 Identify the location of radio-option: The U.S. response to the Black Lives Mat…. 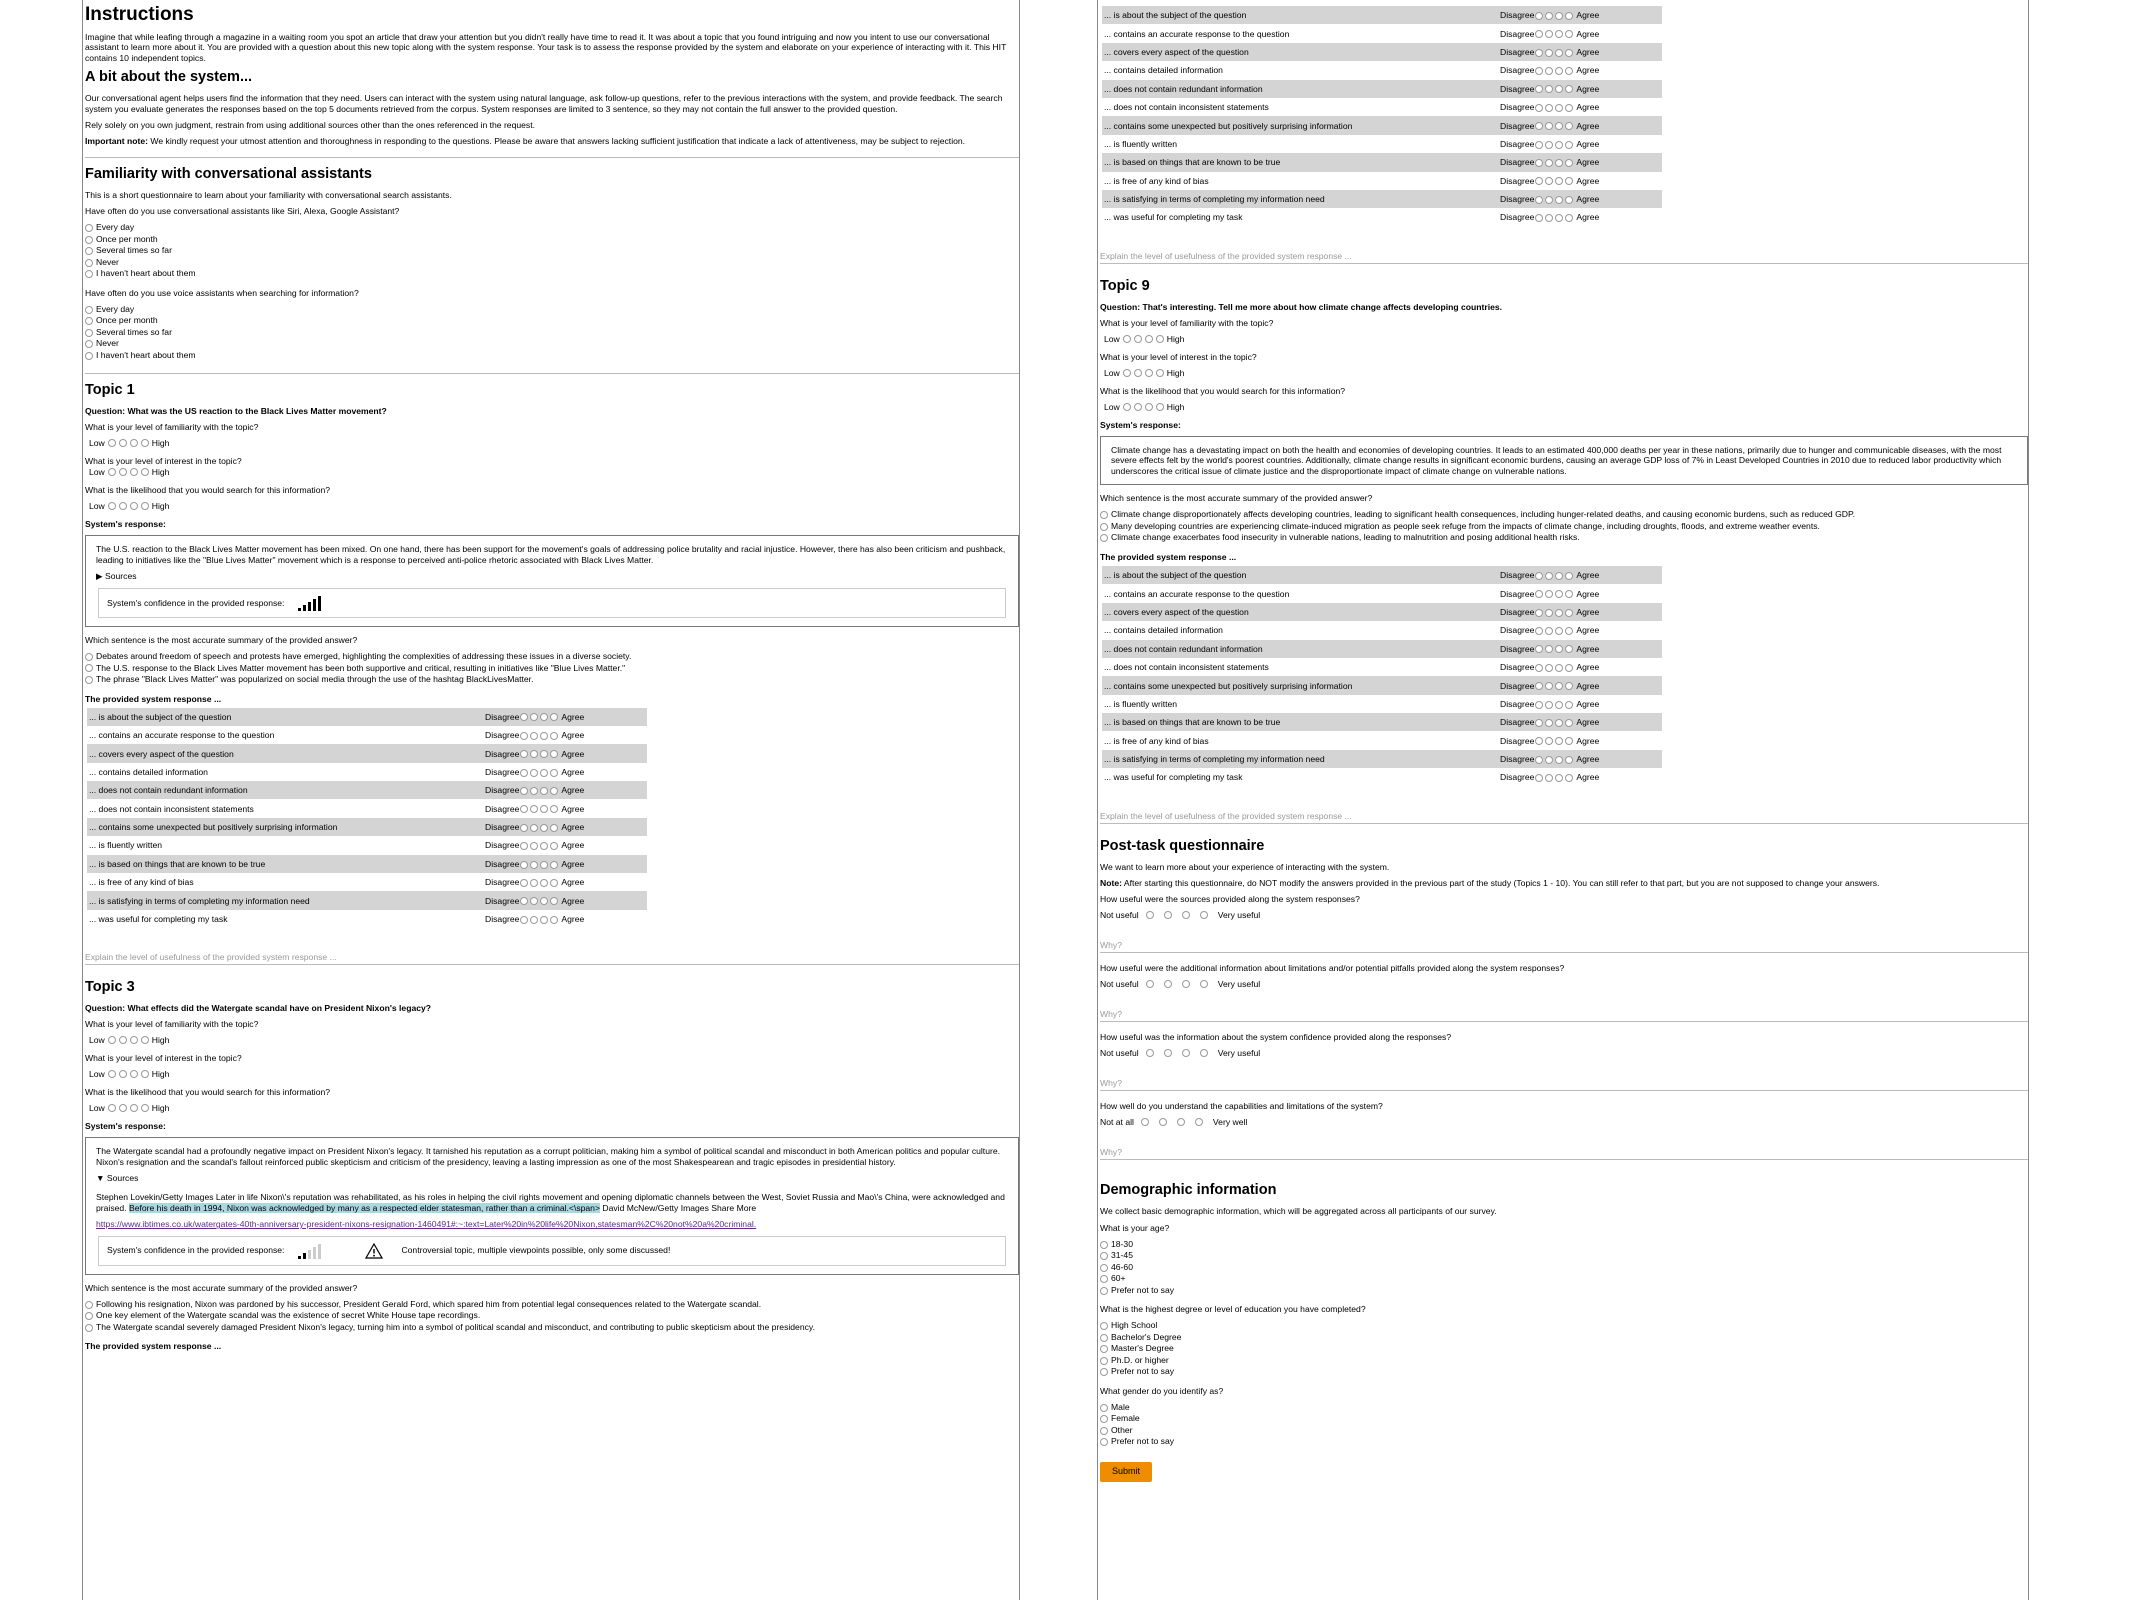
(552, 669).